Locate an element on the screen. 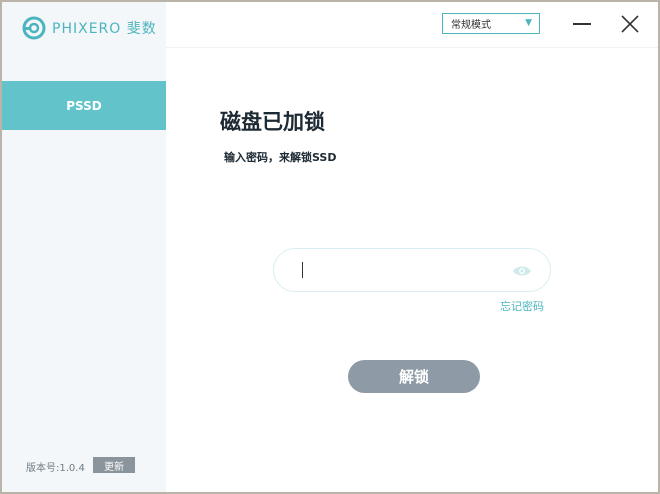  logo: PHIXERO 斐数 is located at coordinates (89, 28).